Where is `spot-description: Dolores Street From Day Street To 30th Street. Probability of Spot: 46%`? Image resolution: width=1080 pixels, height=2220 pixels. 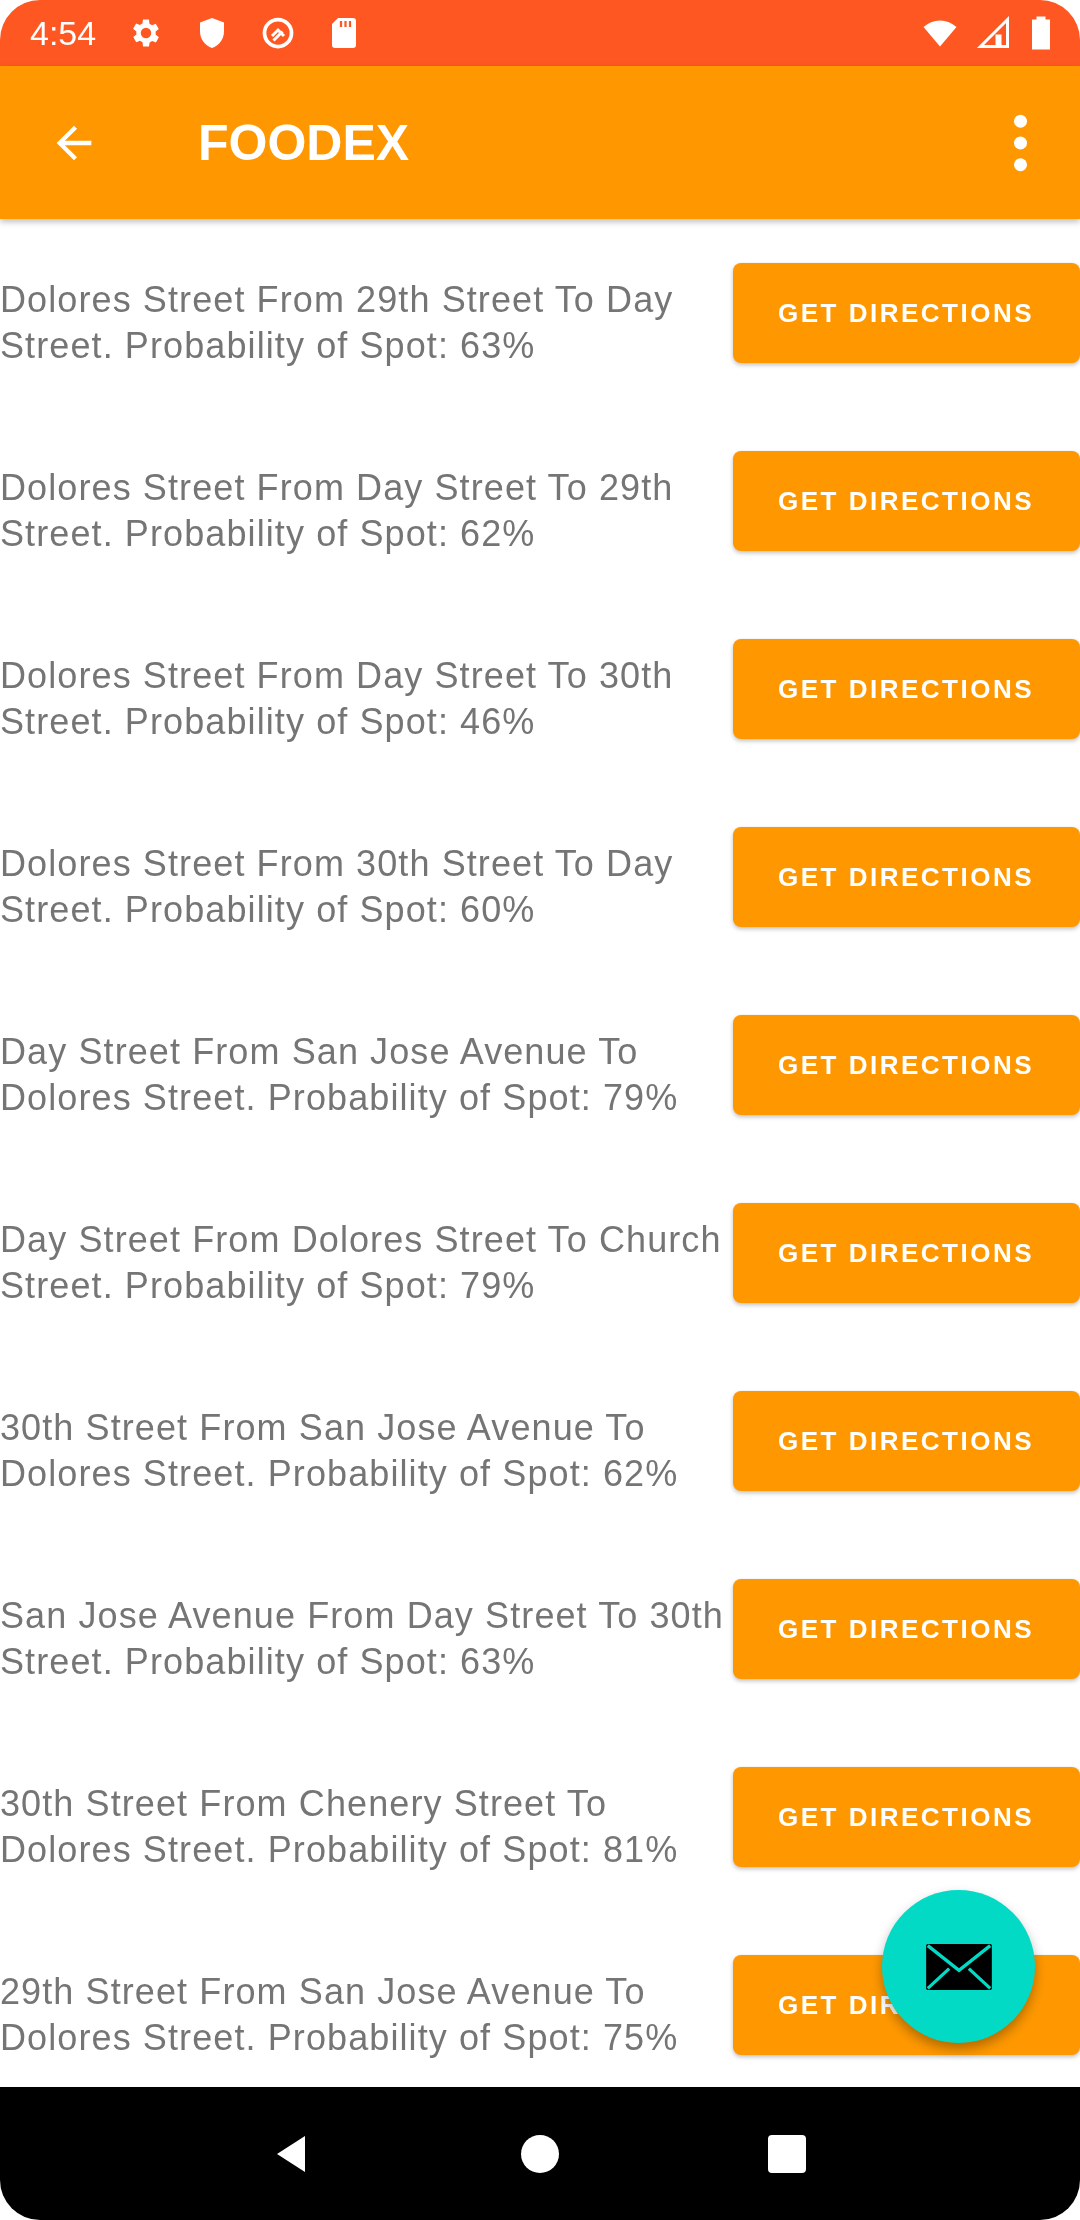 spot-description: Dolores Street From Day Street To 30th Street. Probability of Spot: 46% is located at coordinates (337, 699).